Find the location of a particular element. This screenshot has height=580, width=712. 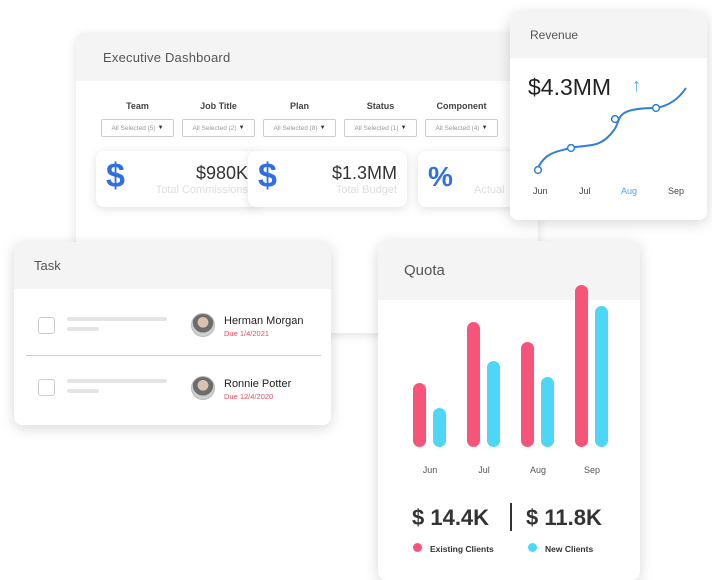

task-header: Task is located at coordinates (172, 265).